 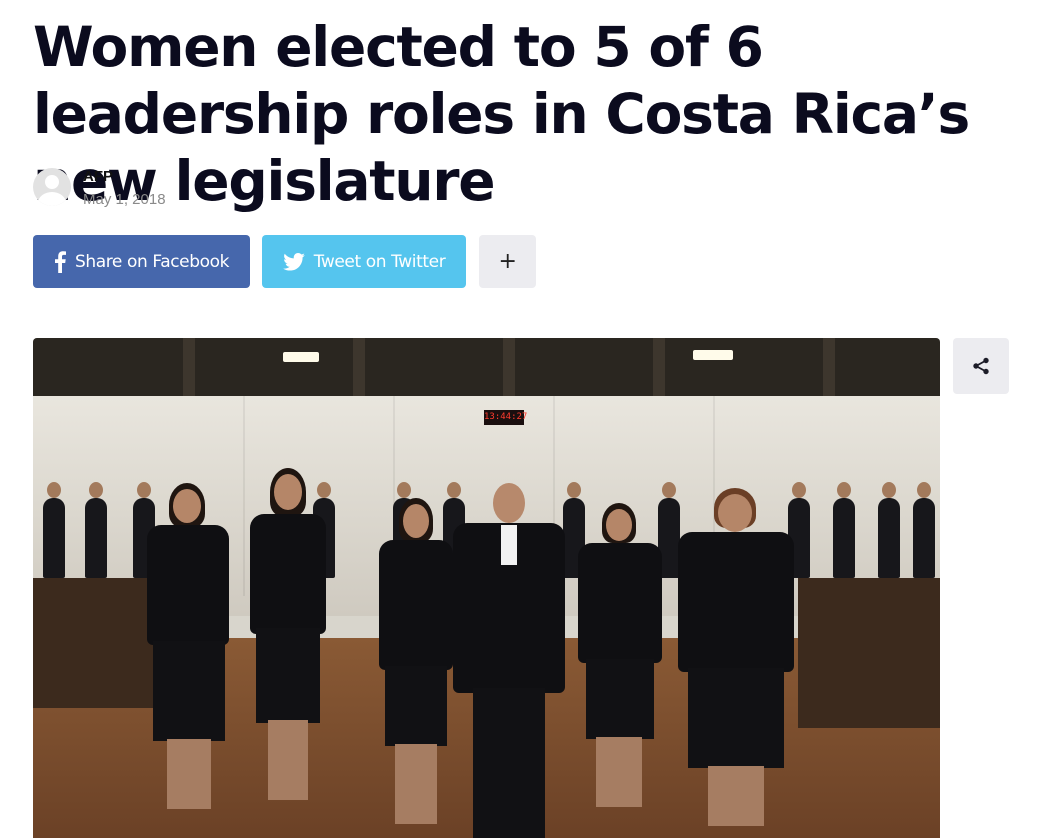 I want to click on floating-share-button, so click(x=981, y=366).